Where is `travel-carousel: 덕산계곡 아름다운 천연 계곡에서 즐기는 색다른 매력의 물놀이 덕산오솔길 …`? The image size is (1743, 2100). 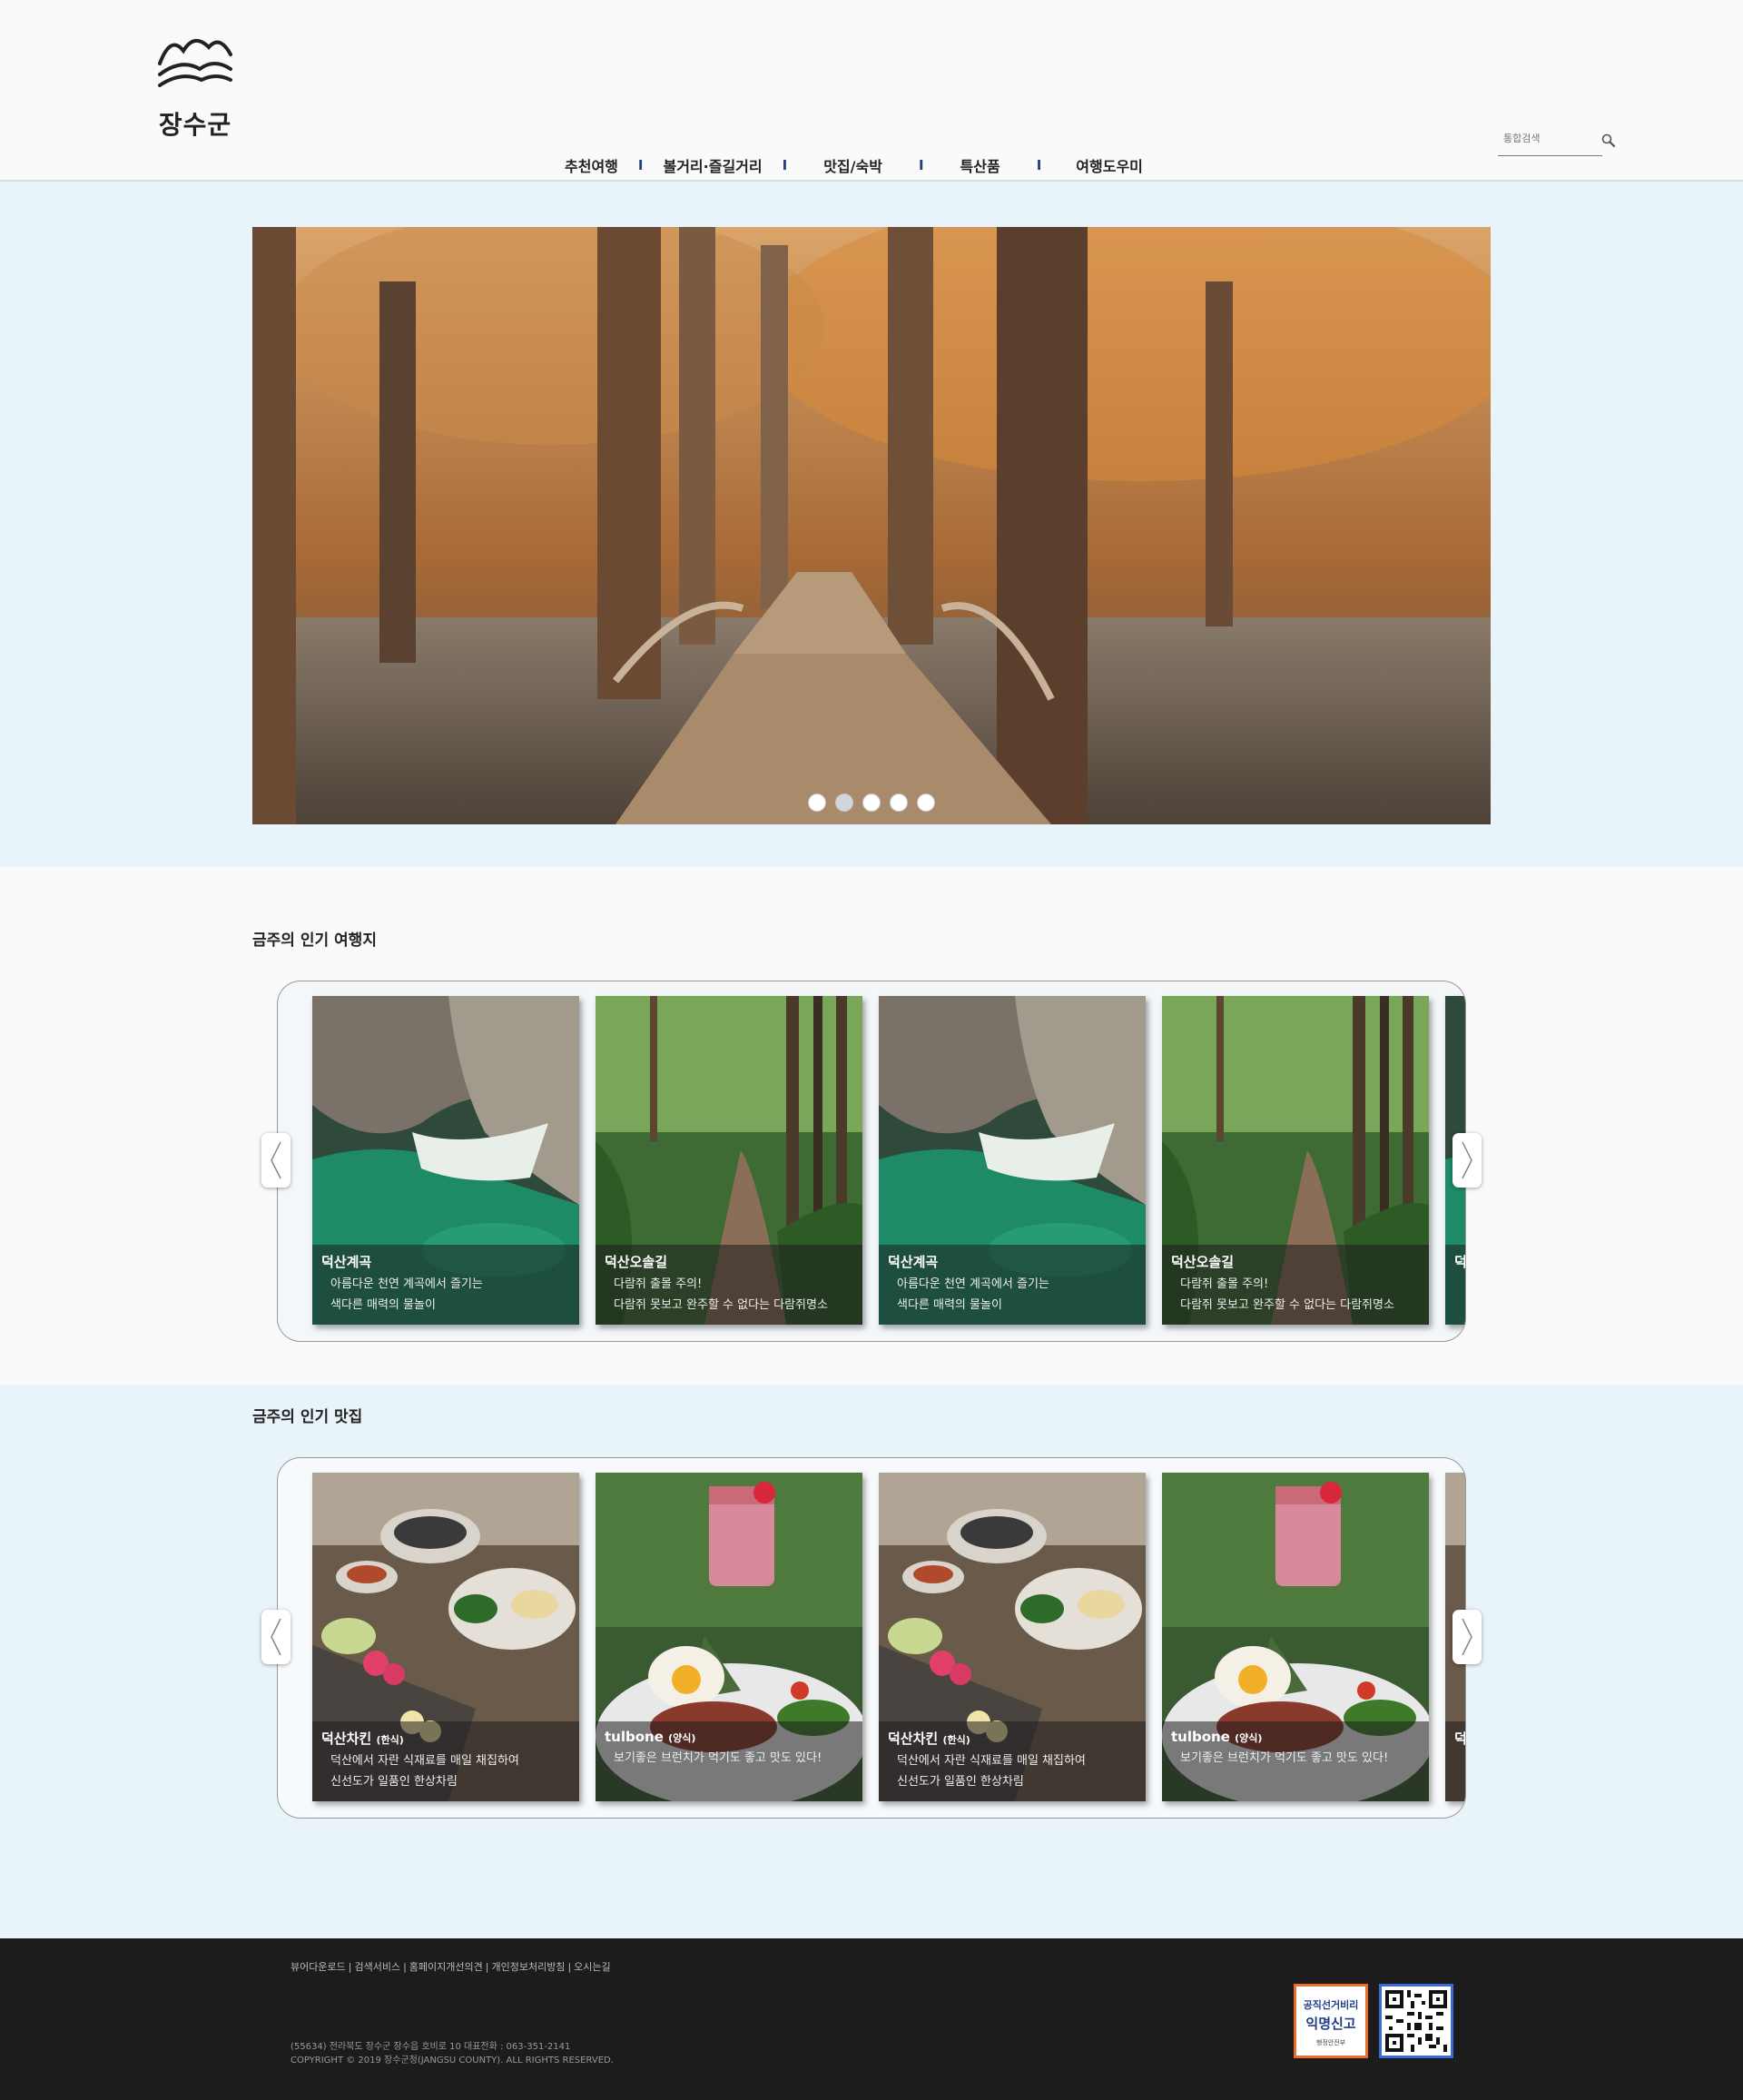
travel-carousel: 덕산계곡 아름다운 천연 계곡에서 즐기는 색다른 매력의 물놀이 덕산오솔길 … is located at coordinates (871, 1161).